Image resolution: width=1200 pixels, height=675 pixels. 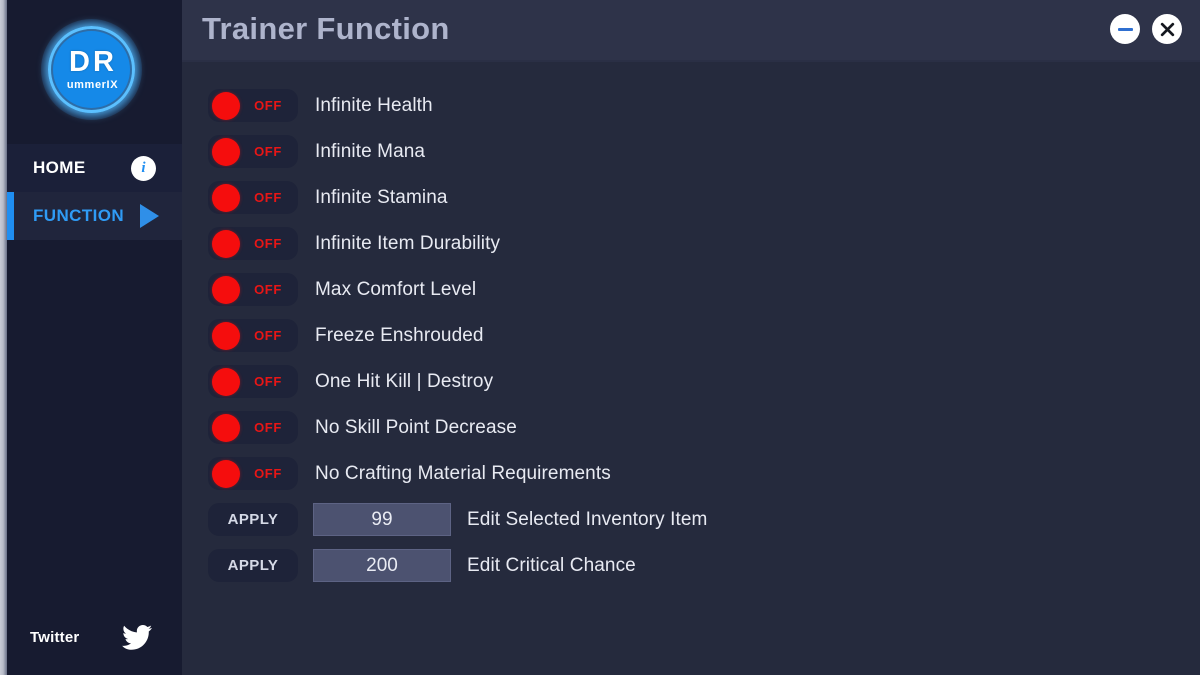 I want to click on function-label: Infinite Mana, so click(x=370, y=151).